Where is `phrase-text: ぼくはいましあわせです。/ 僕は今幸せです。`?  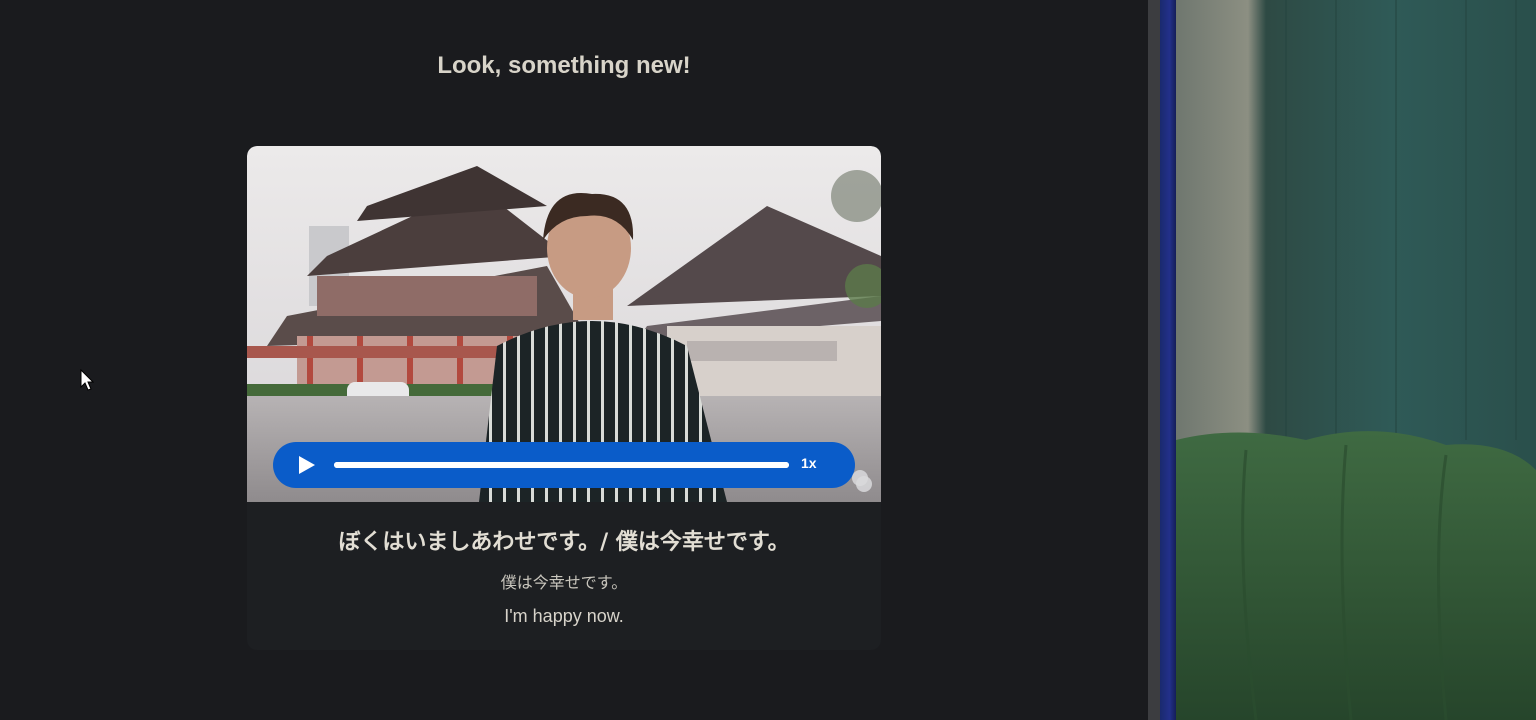
phrase-text: ぼくはいましあわせです。/ 僕は今幸せです。 is located at coordinates (564, 542).